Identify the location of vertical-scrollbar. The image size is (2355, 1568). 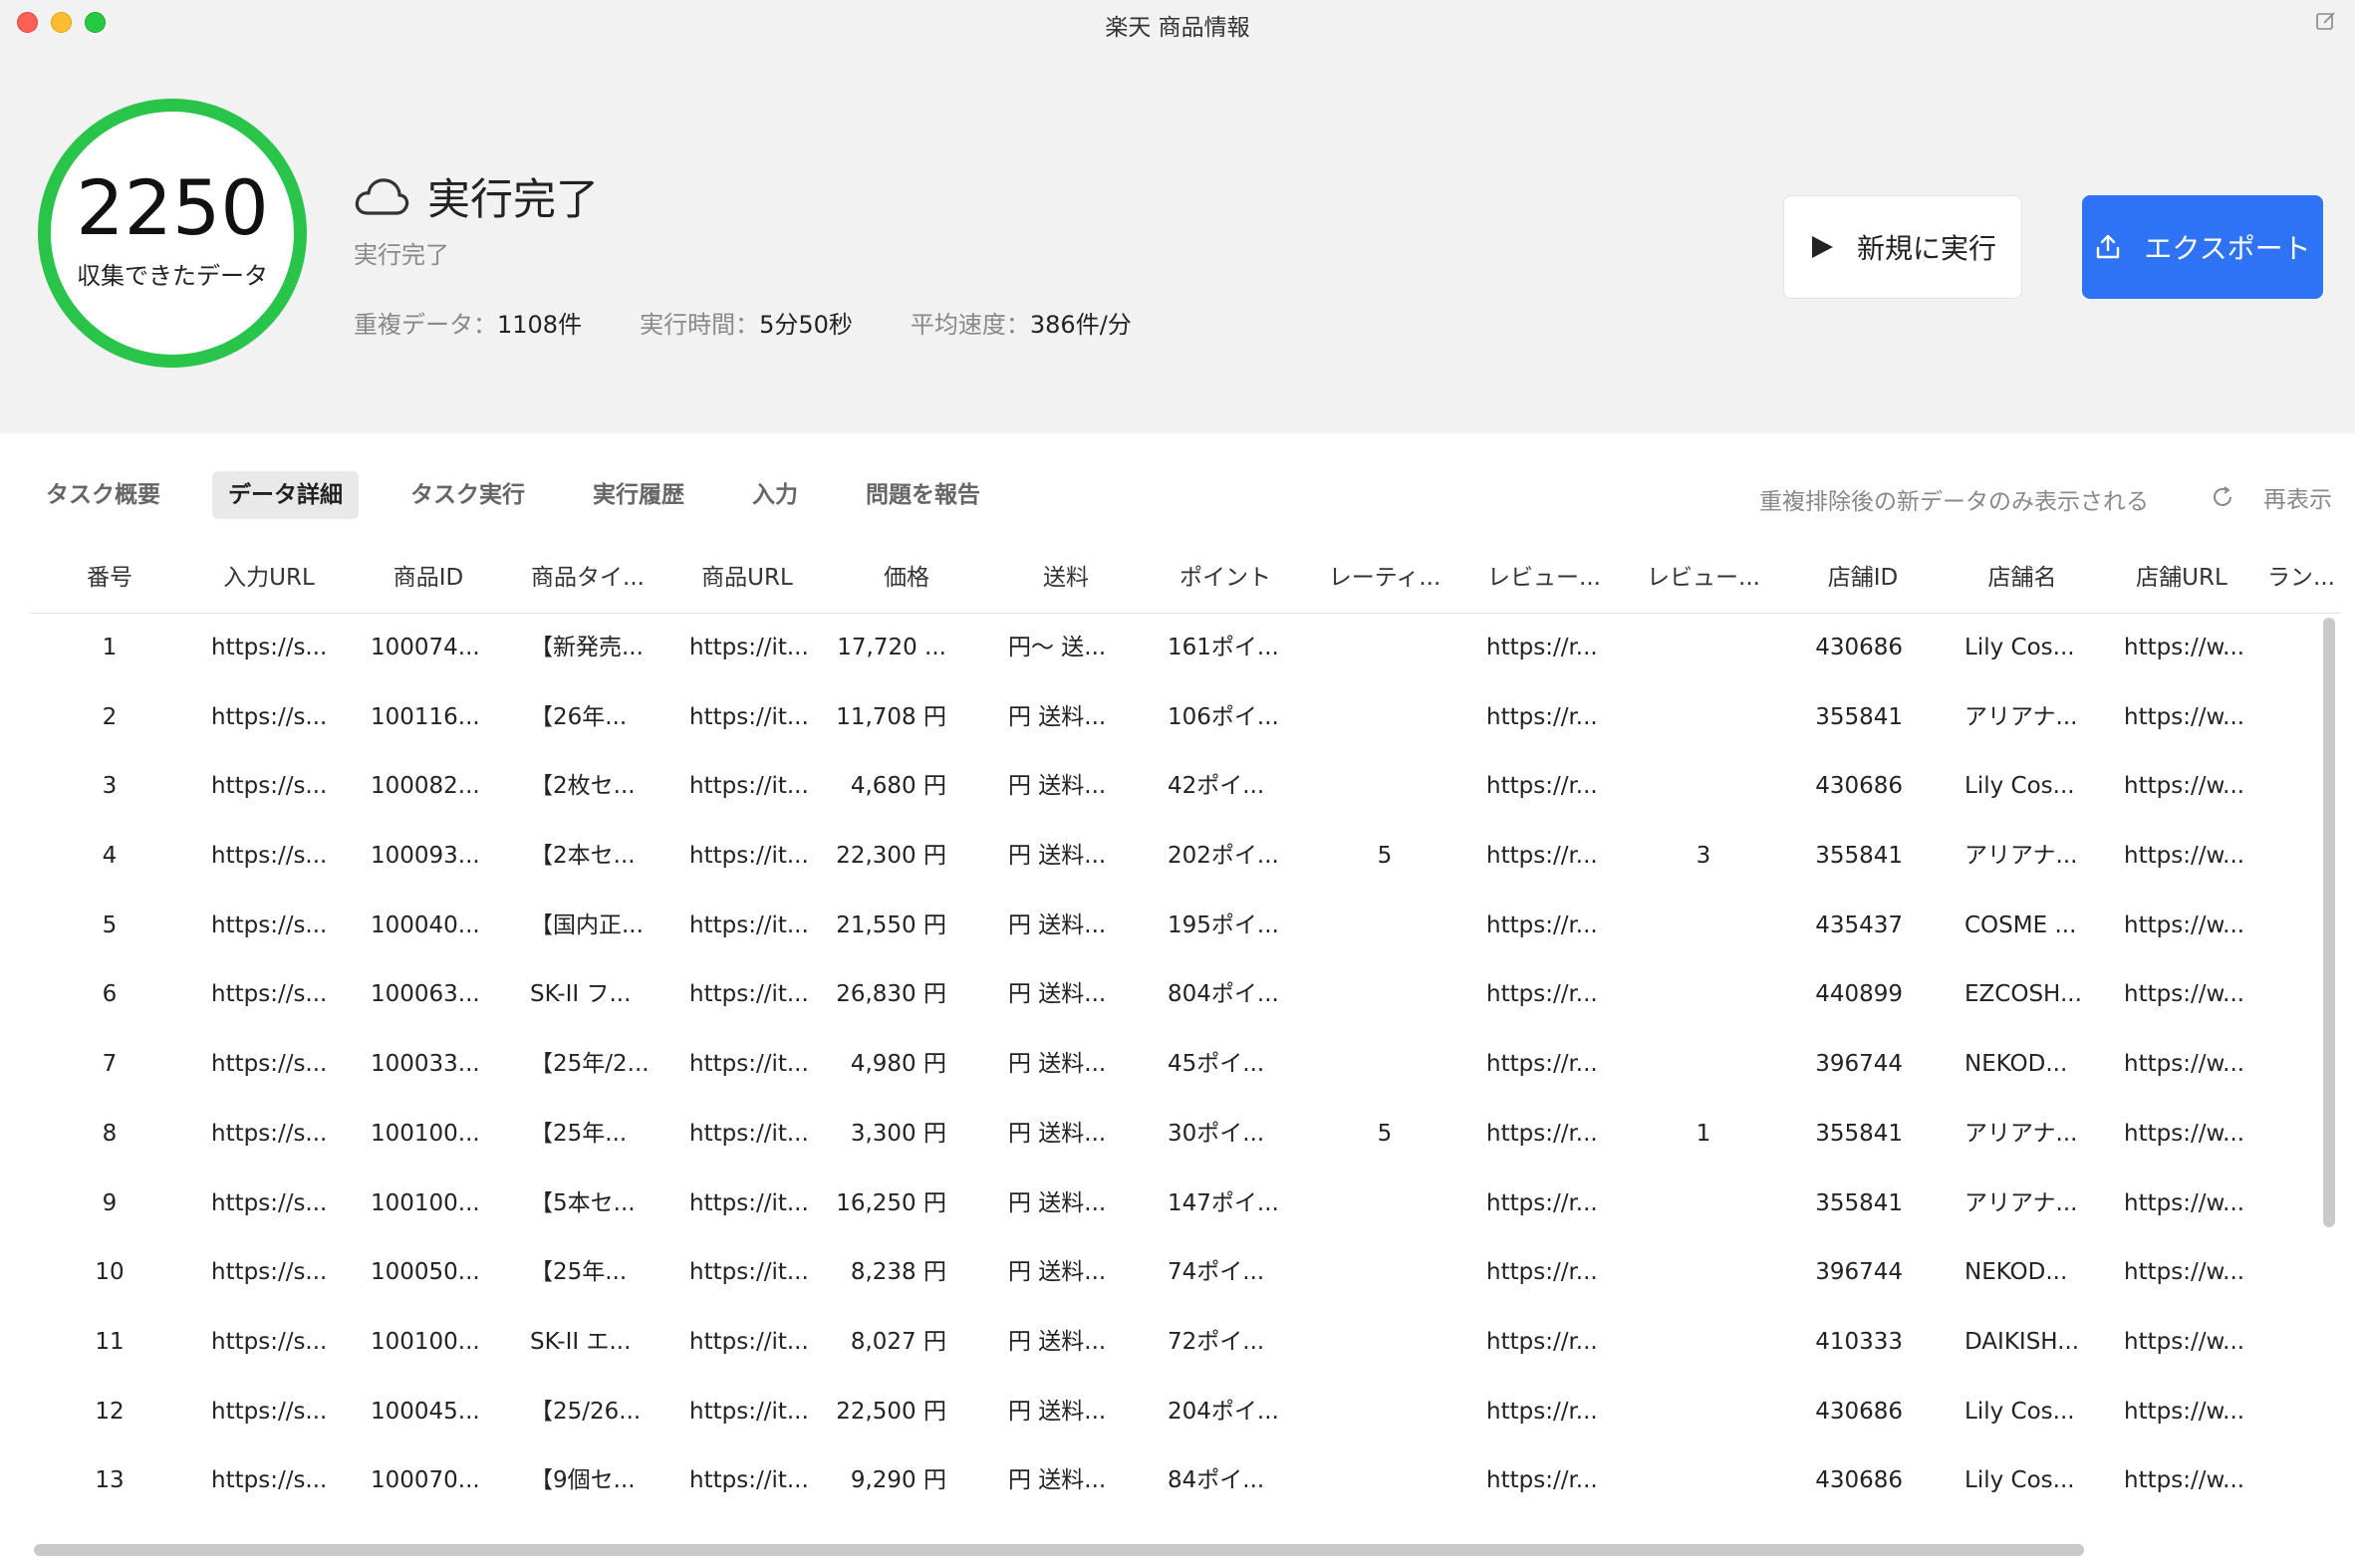
(2329, 922).